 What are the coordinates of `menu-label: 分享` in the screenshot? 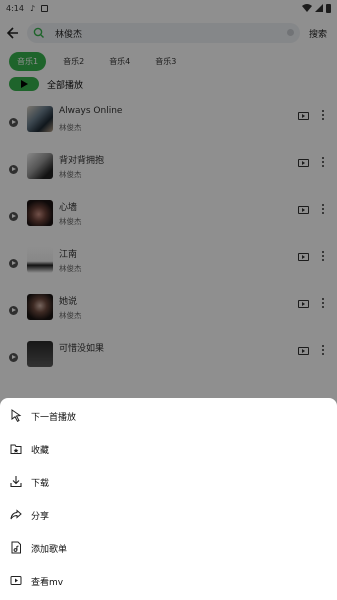 It's located at (40, 517).